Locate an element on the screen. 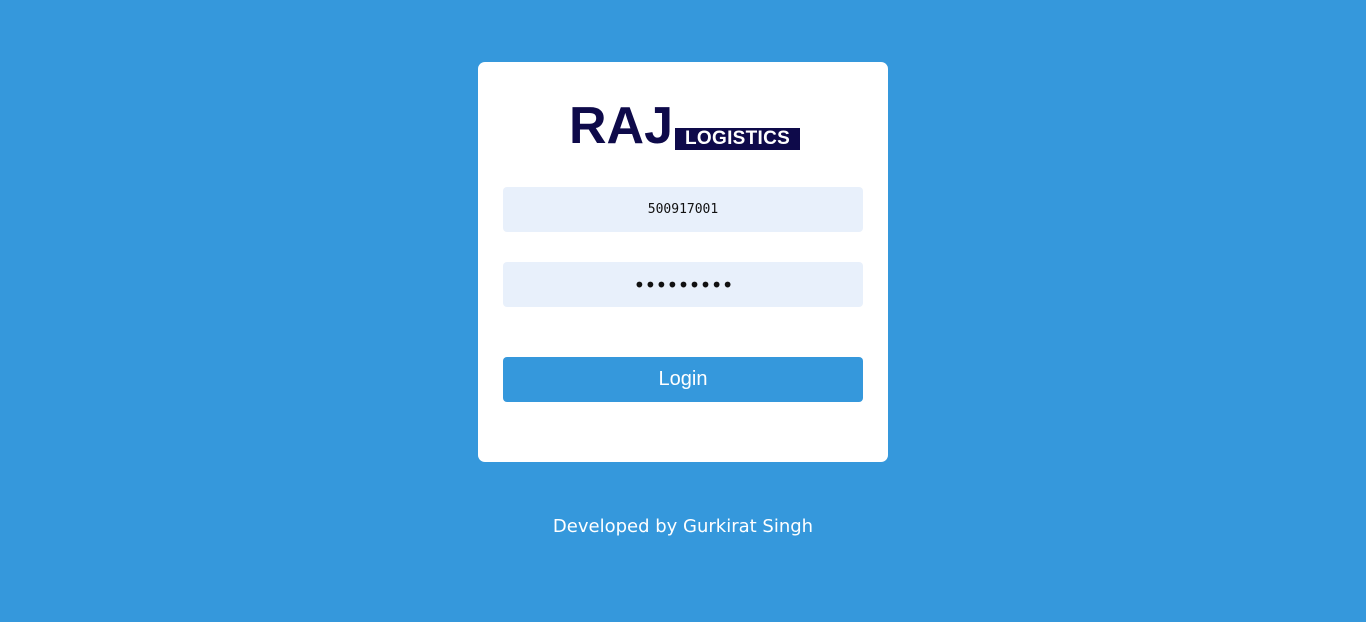  password-input is located at coordinates (683, 284).